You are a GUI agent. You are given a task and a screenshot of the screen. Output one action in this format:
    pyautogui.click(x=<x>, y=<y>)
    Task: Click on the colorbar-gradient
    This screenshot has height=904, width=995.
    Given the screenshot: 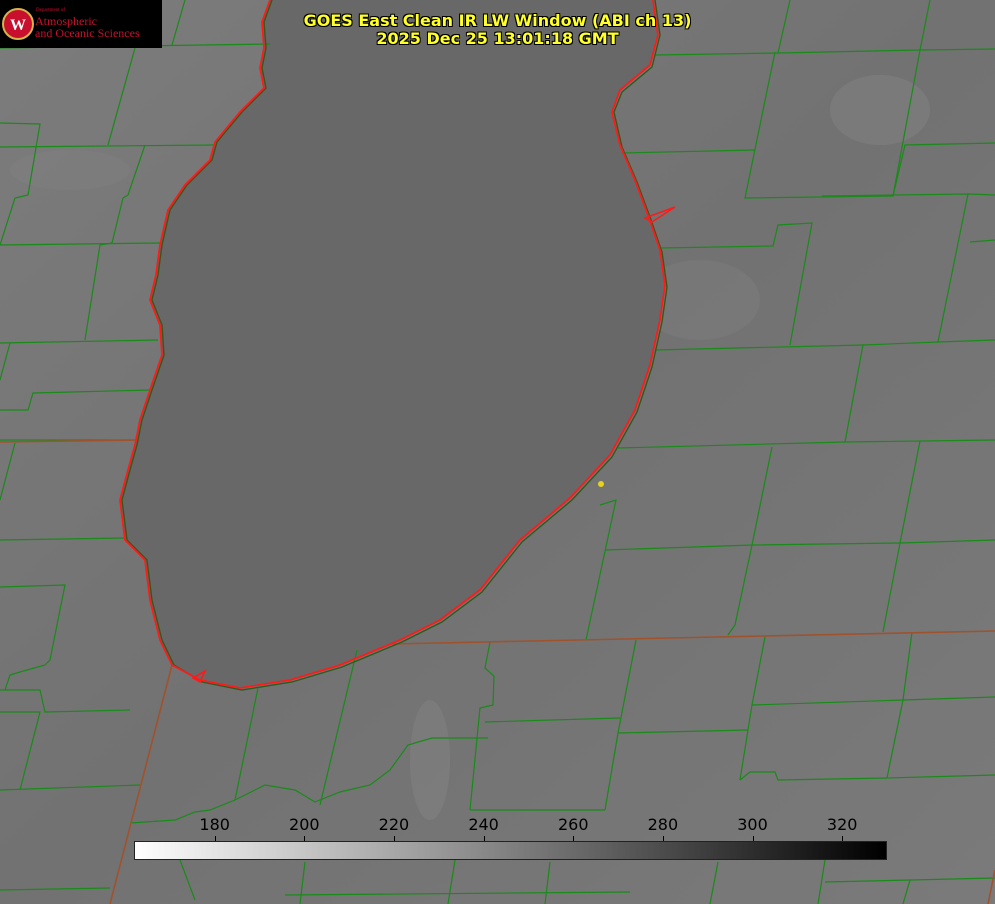 What is the action you would take?
    pyautogui.click(x=510, y=850)
    